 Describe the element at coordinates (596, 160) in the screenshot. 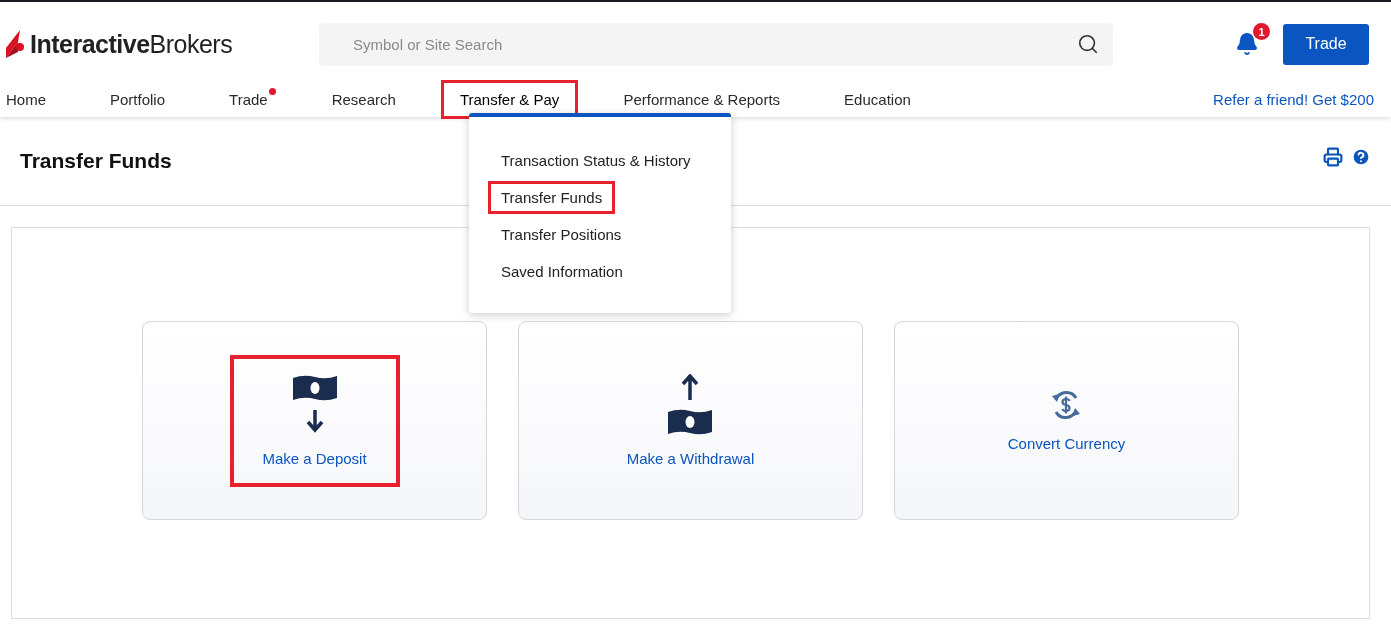

I see `menu-item: Transaction Status & History` at that location.